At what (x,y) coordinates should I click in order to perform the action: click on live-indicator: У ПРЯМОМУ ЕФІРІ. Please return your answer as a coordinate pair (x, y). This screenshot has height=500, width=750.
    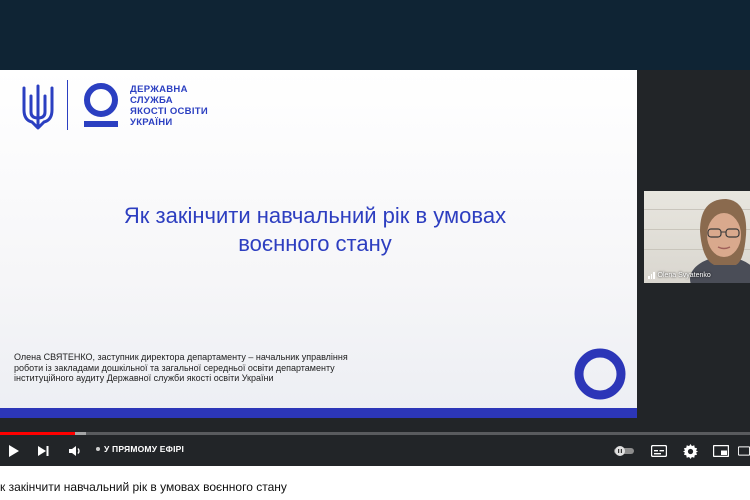
    Looking at the image, I should click on (140, 449).